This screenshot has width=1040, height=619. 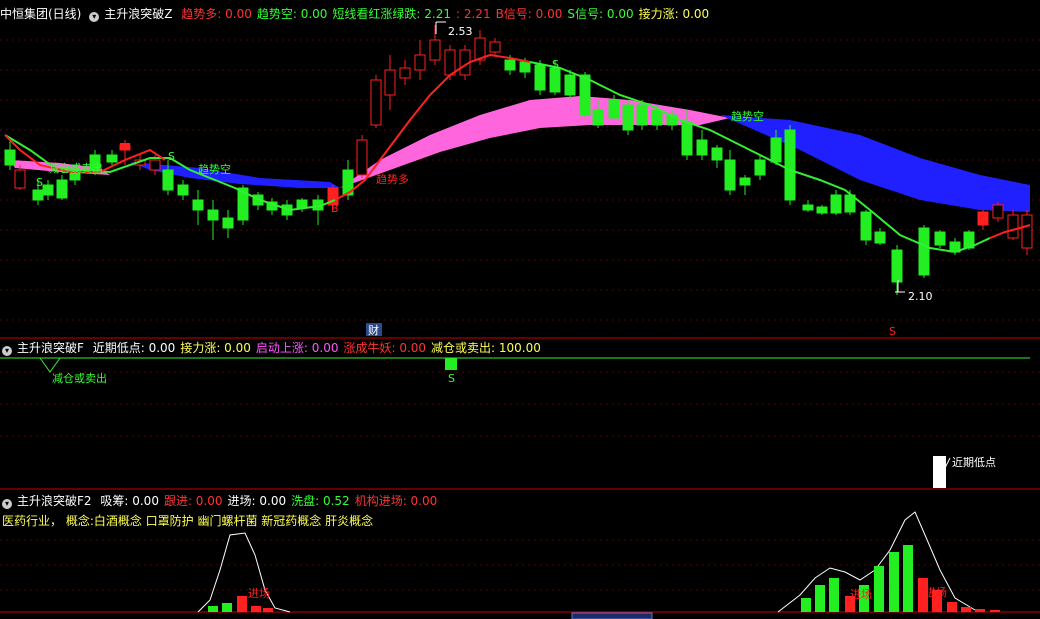 I want to click on indicator-field: 机构进场: 0.00, so click(x=396, y=501).